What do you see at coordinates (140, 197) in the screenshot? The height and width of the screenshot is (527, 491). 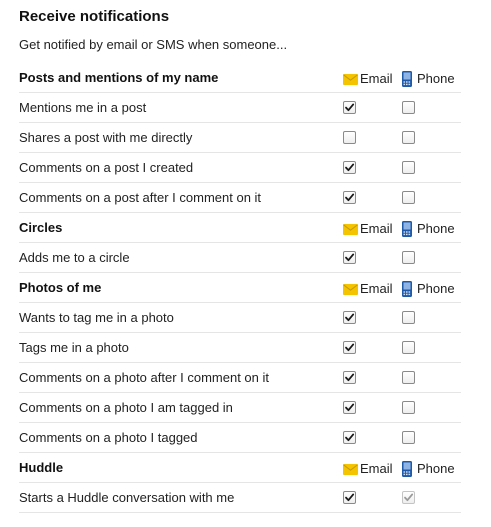 I see `notification-label: Comments on a post after I comment on it` at bounding box center [140, 197].